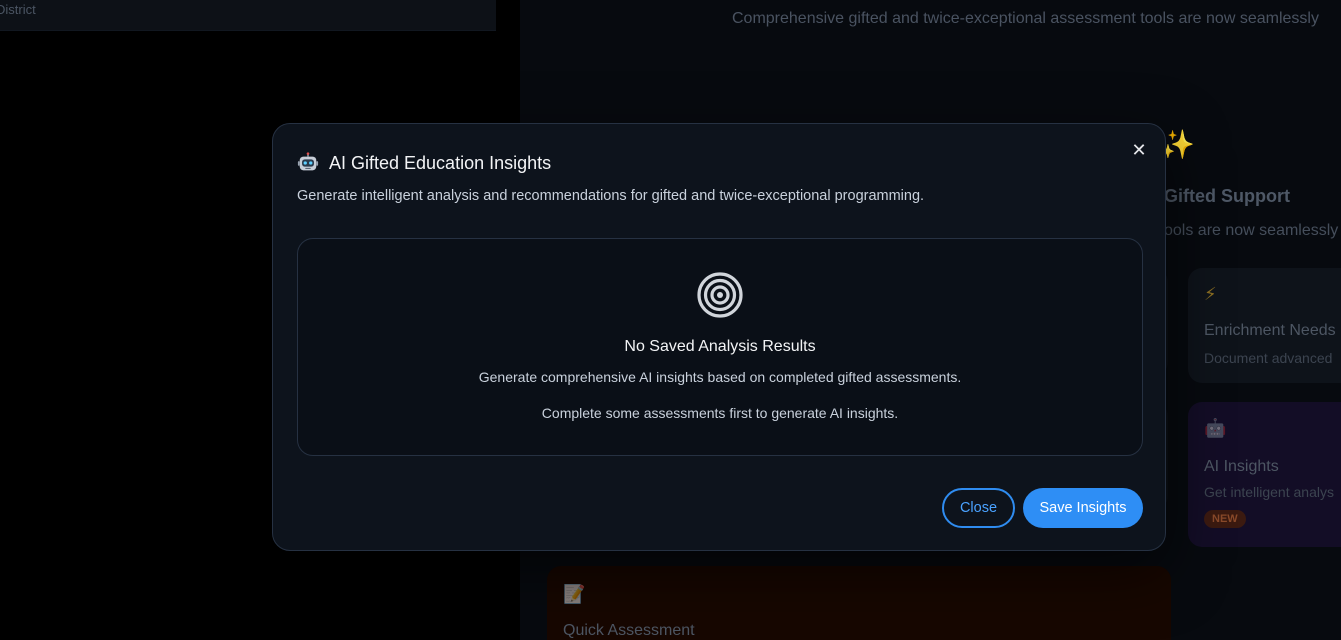 This screenshot has width=1341, height=640. I want to click on target-icon, so click(720, 295).